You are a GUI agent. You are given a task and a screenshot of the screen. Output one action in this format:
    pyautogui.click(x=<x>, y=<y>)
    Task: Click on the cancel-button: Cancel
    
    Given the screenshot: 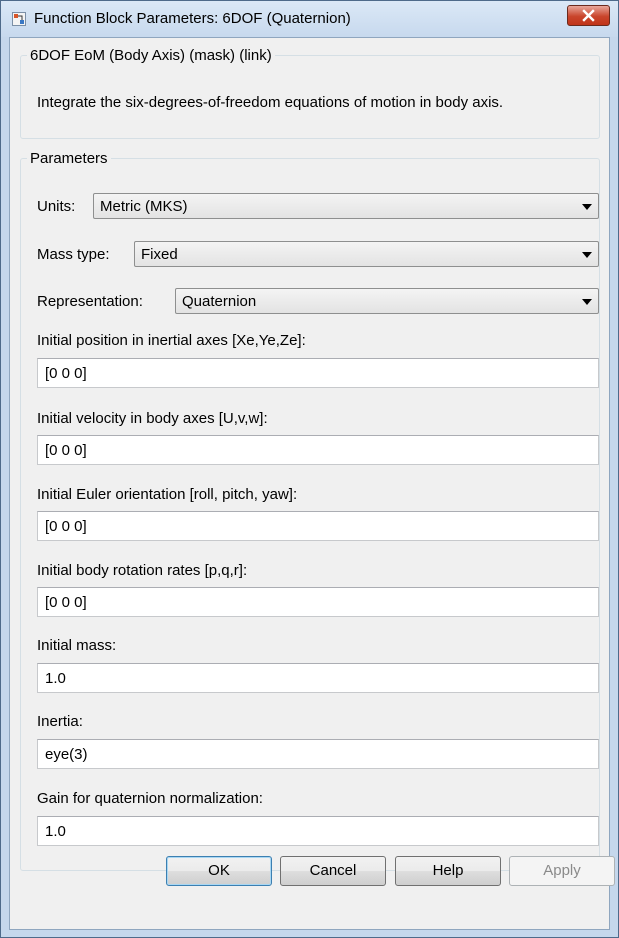 What is the action you would take?
    pyautogui.click(x=333, y=871)
    